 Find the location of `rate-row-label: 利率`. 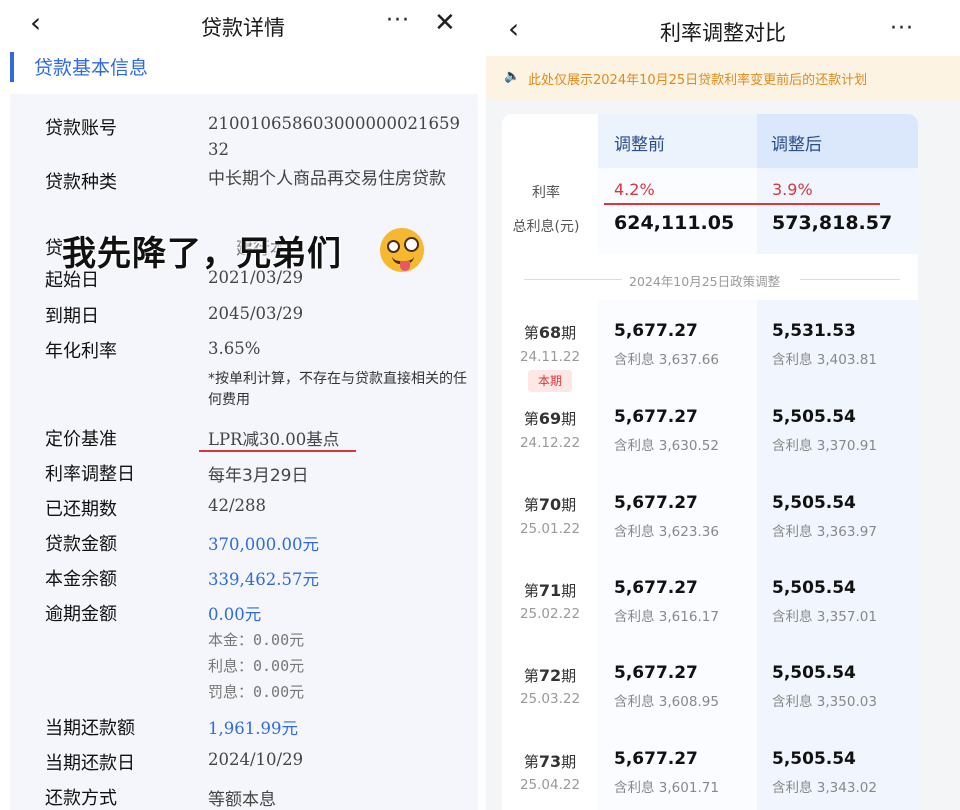

rate-row-label: 利率 is located at coordinates (546, 193).